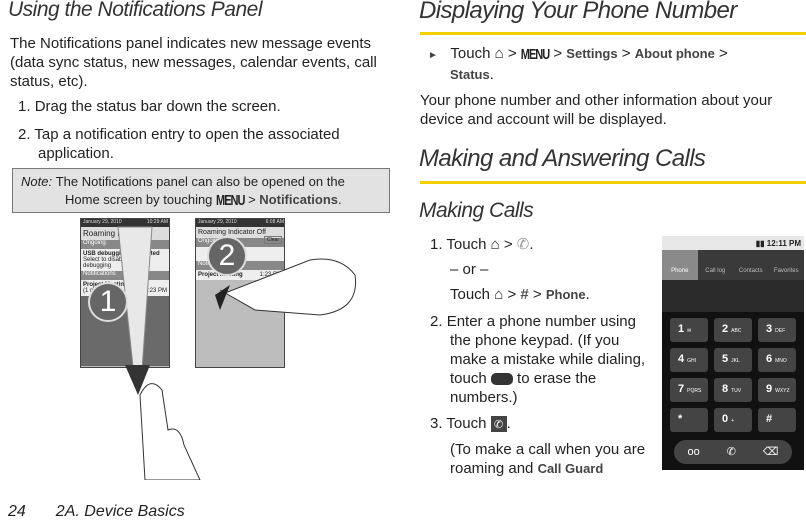 Image resolution: width=806 pixels, height=521 pixels. I want to click on clear-button: Clear, so click(273, 240).